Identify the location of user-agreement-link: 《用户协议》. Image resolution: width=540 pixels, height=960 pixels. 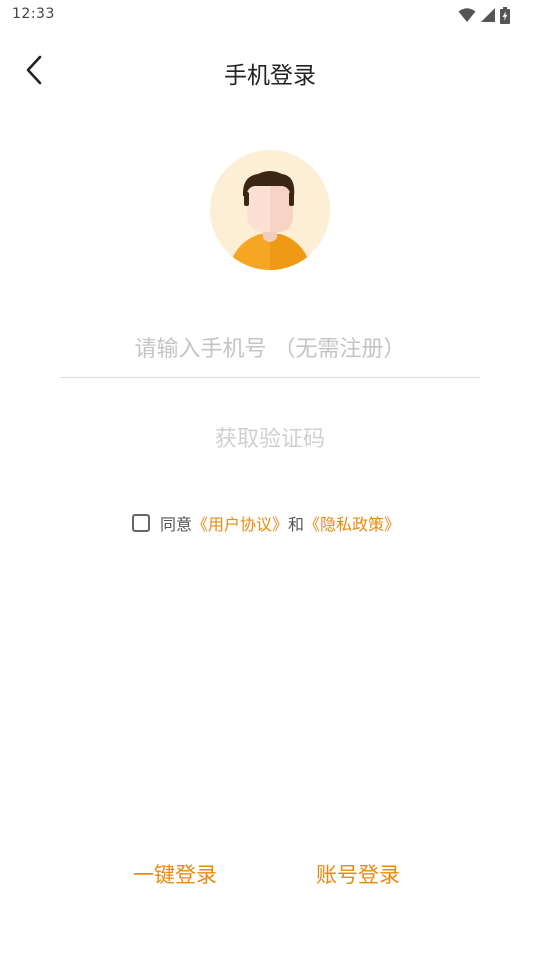
(240, 523).